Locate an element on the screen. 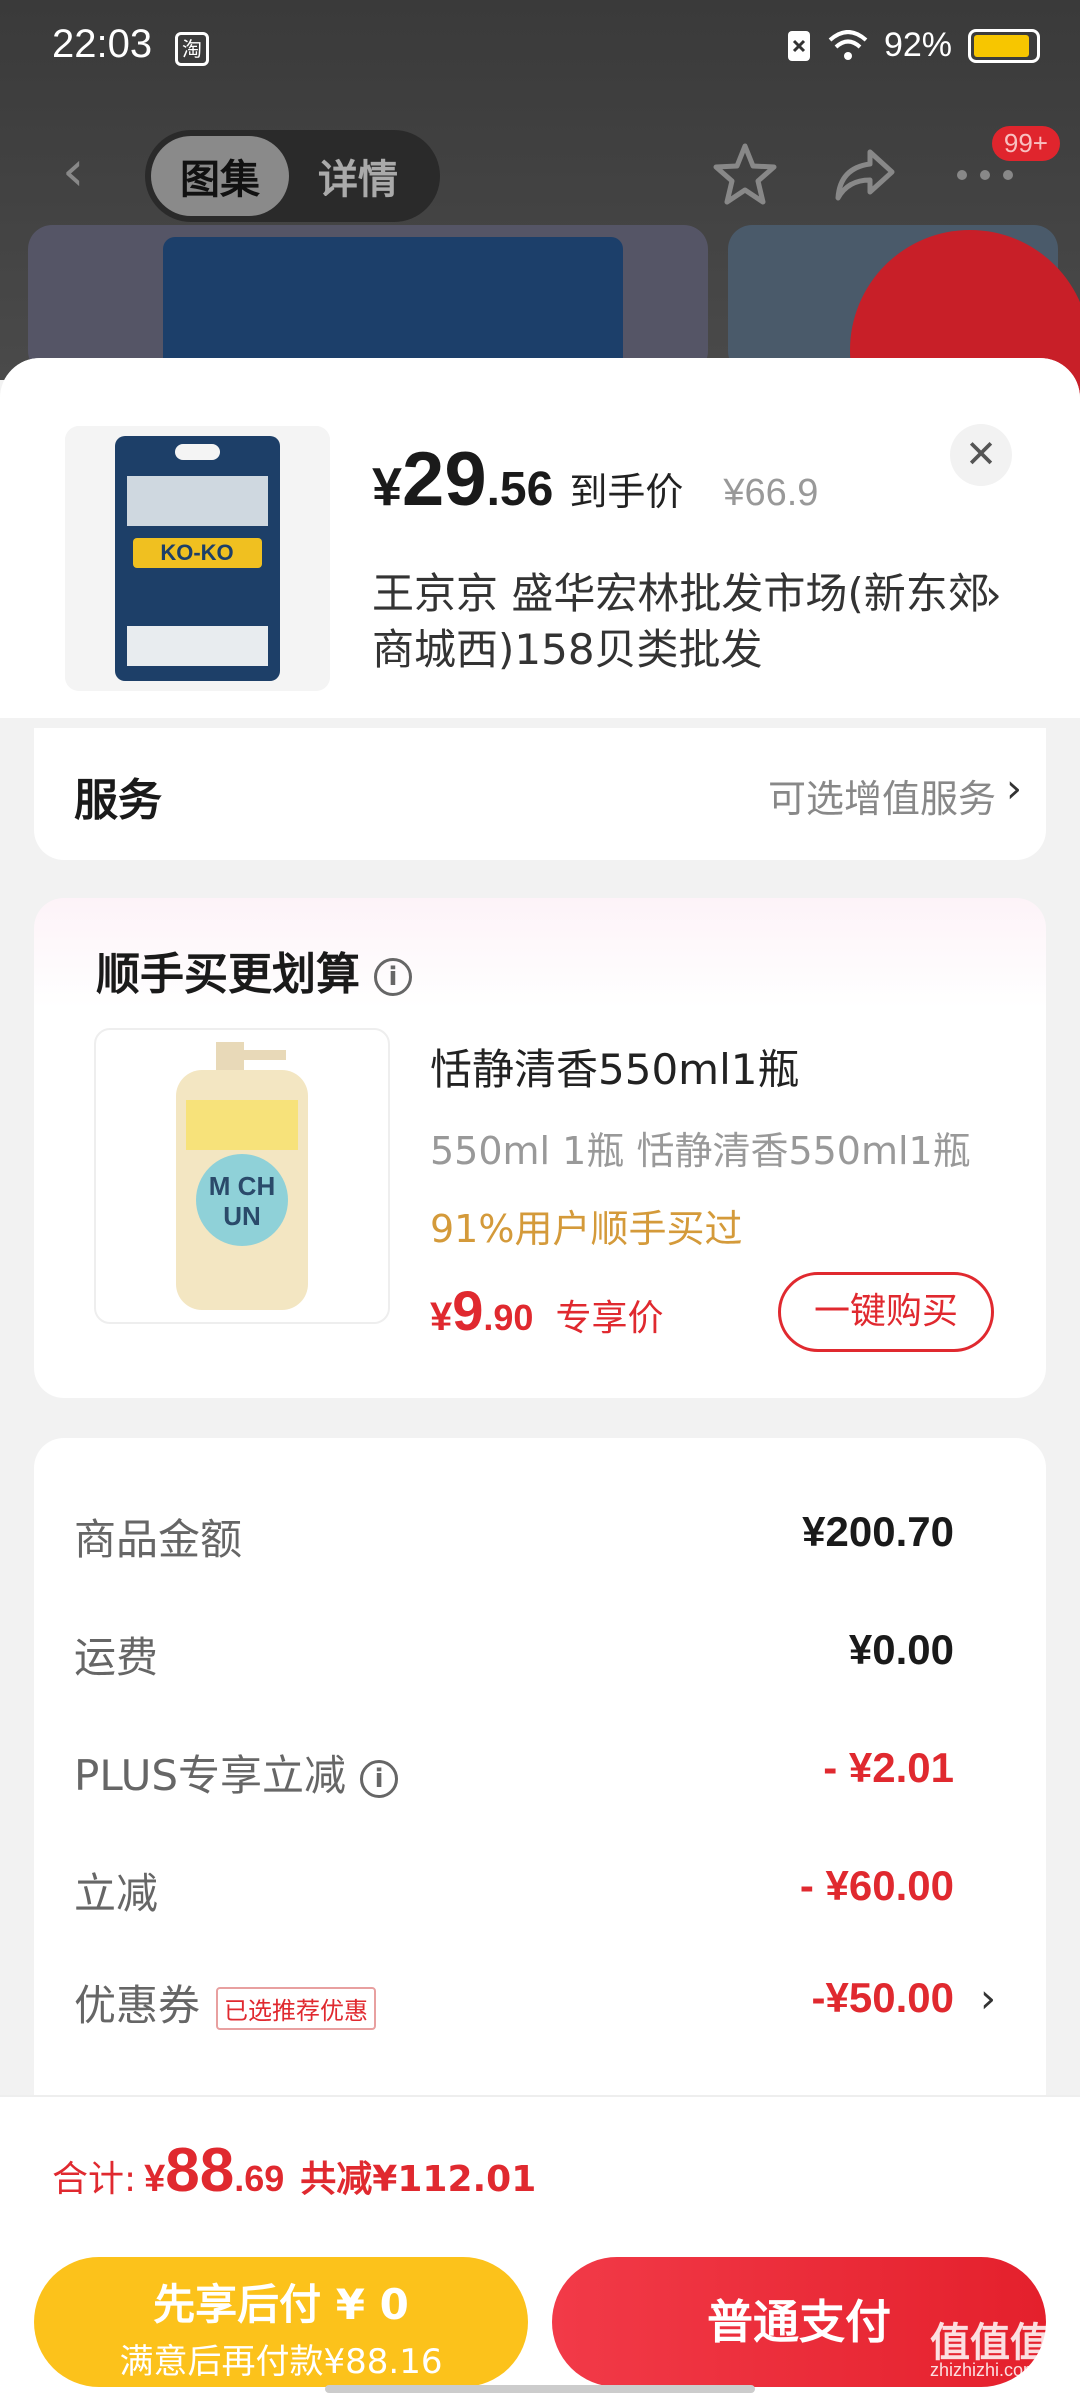 Image resolution: width=1080 pixels, height=2400 pixels. pay-later-button: 先享后付 ¥ 0 满意后再付款¥88.16 is located at coordinates (281, 2322).